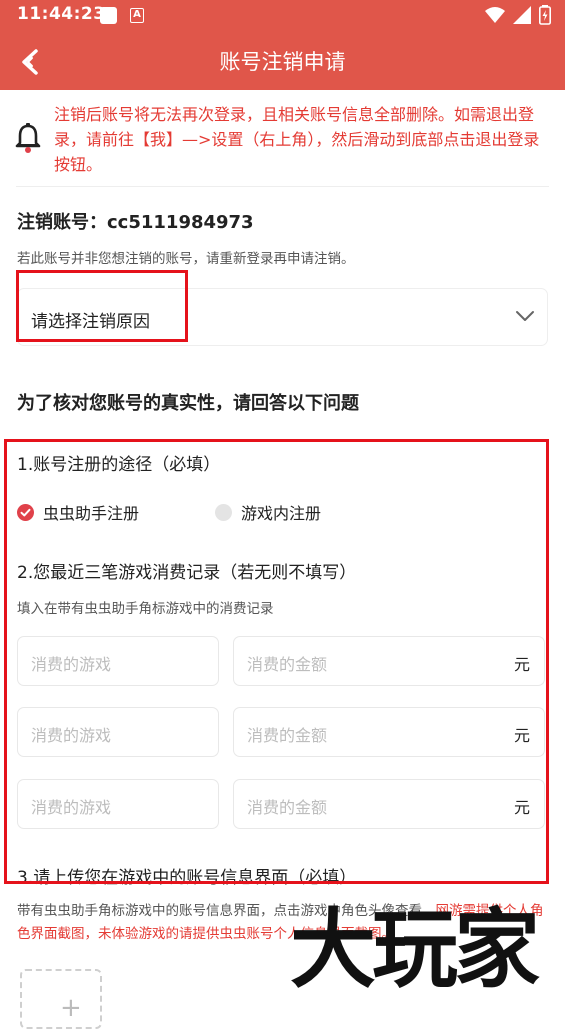  Describe the element at coordinates (102, 306) in the screenshot. I see `highlight-box` at that location.